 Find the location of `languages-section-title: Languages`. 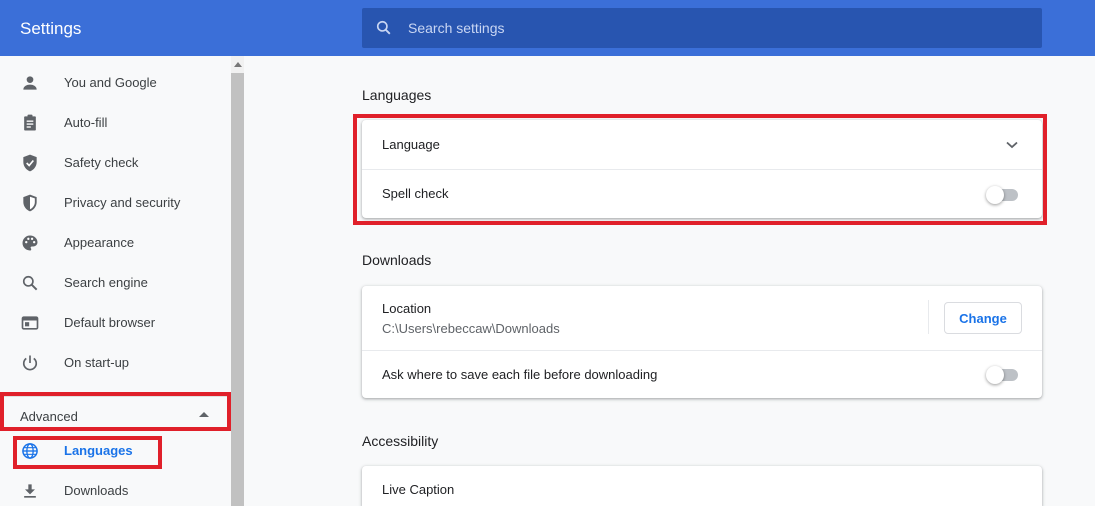

languages-section-title: Languages is located at coordinates (397, 95).